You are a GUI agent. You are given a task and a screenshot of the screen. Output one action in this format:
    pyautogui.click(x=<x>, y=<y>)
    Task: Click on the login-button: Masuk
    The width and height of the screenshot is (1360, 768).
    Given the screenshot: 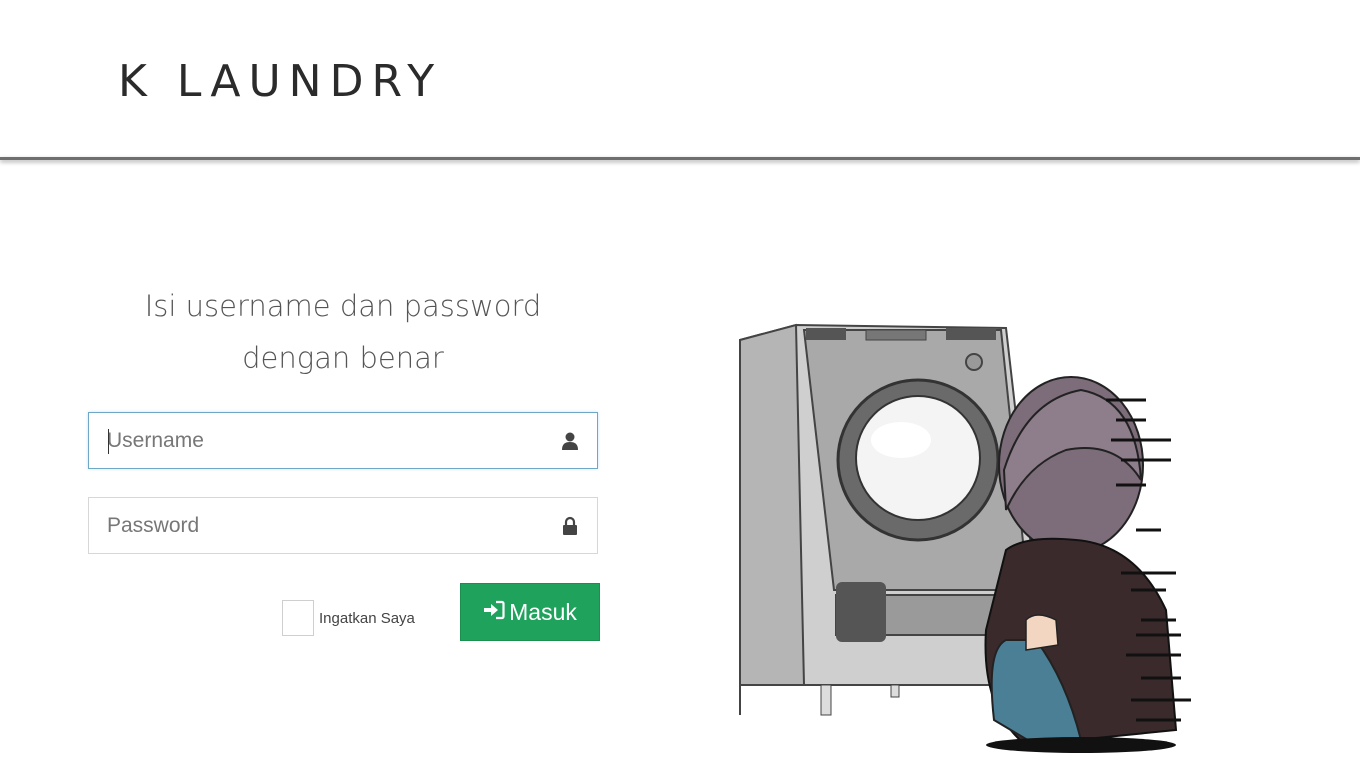 What is the action you would take?
    pyautogui.click(x=530, y=612)
    